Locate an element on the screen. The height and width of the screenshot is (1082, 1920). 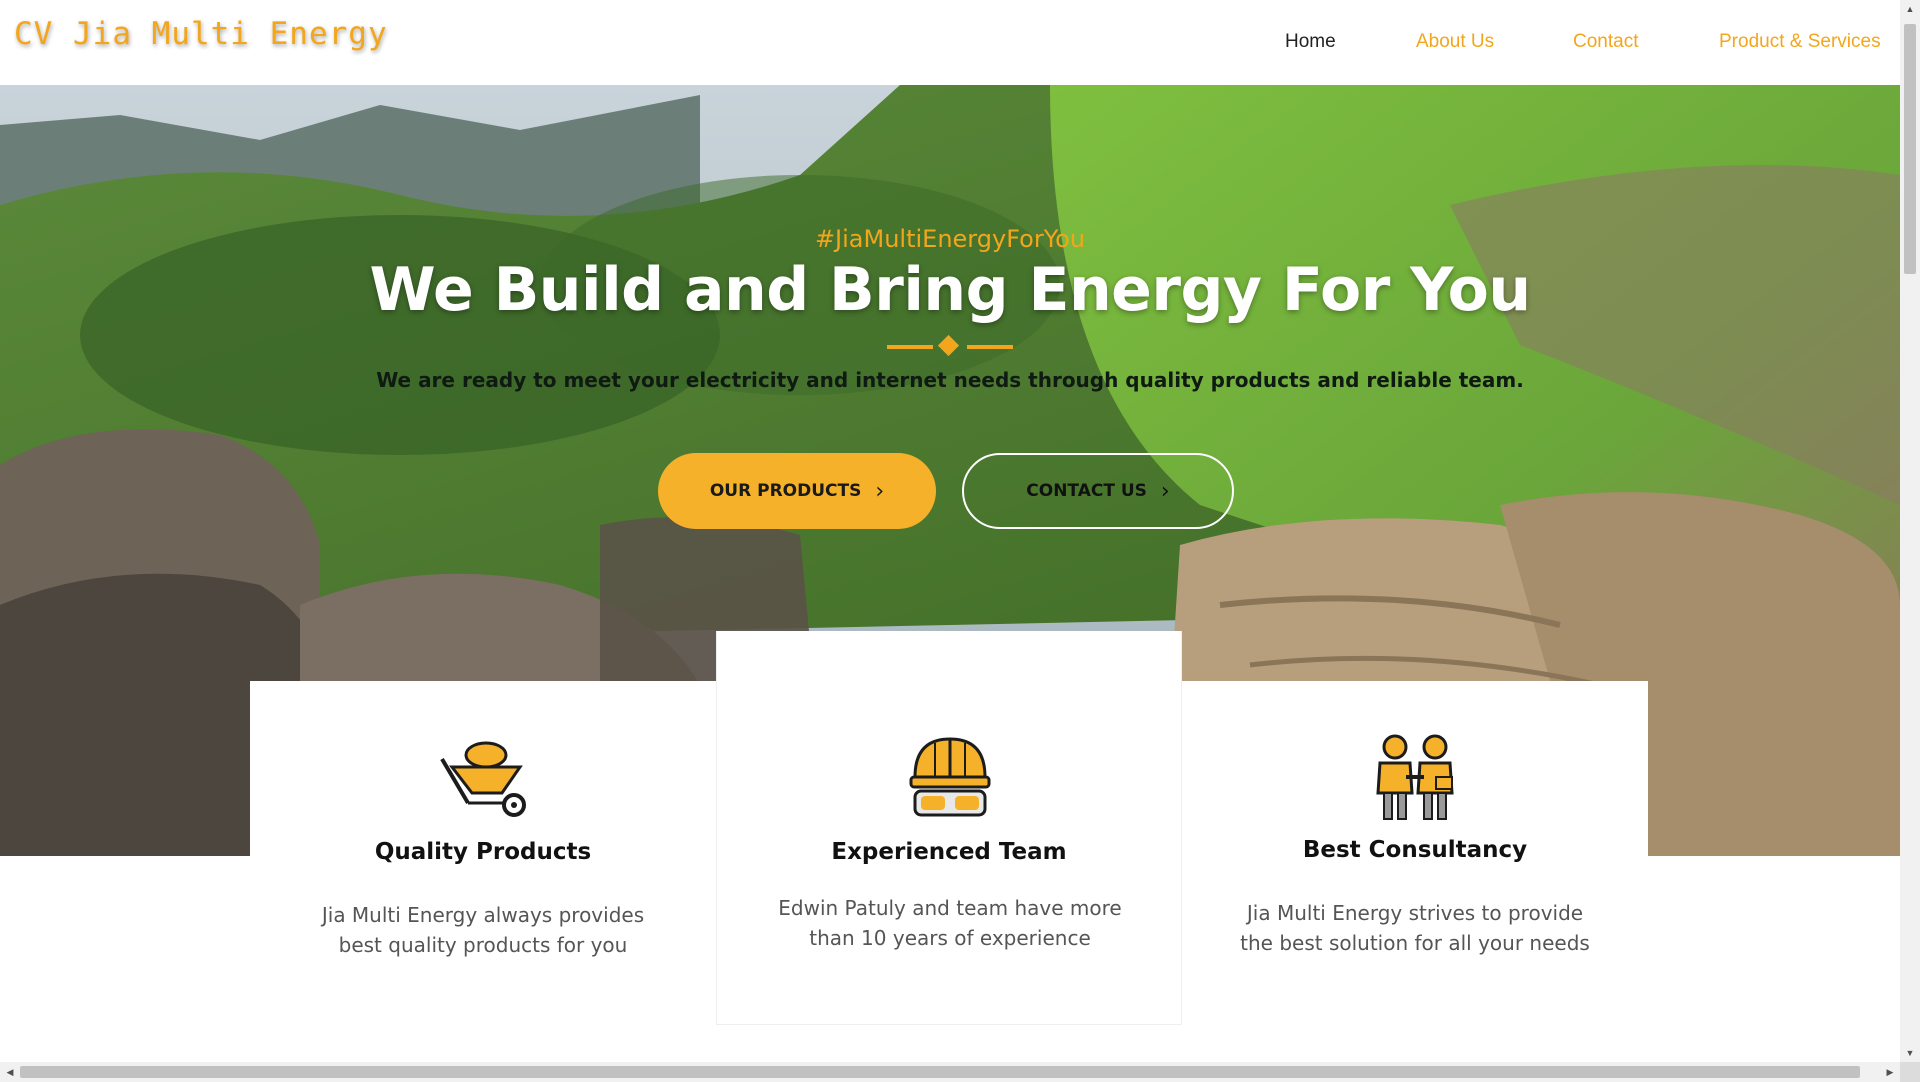
horizontal-scrollbar: ◀ ▶ is located at coordinates (950, 1072).